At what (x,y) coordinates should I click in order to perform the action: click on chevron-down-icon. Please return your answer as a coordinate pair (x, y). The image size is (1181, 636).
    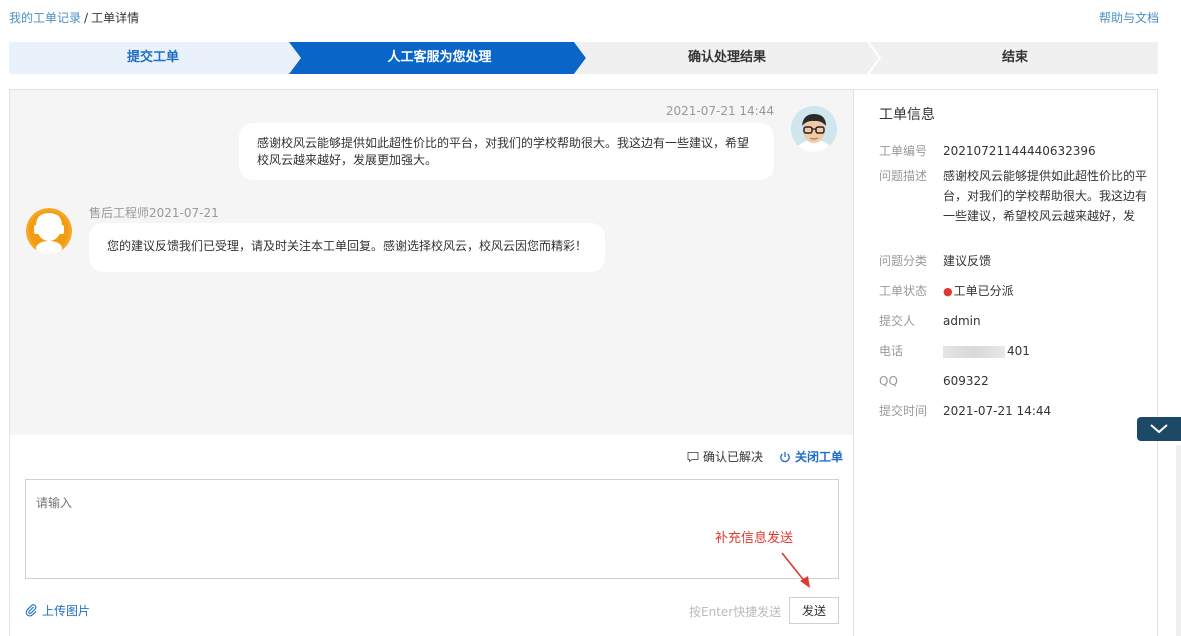
    Looking at the image, I should click on (1159, 429).